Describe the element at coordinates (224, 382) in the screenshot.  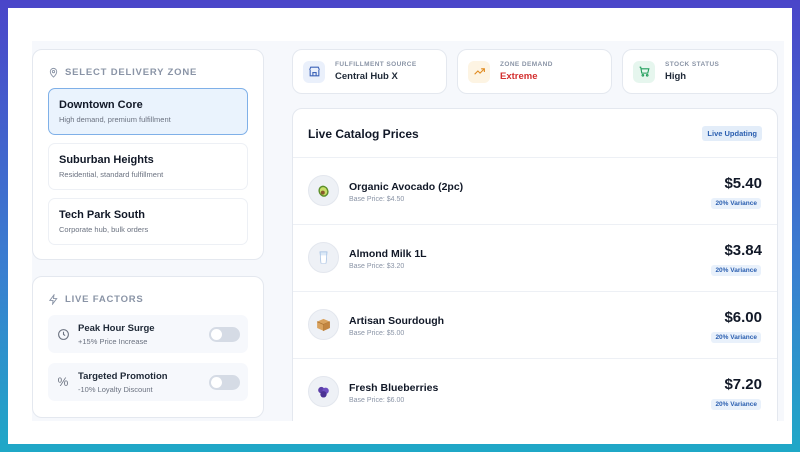
I see `promotion-toggle` at that location.